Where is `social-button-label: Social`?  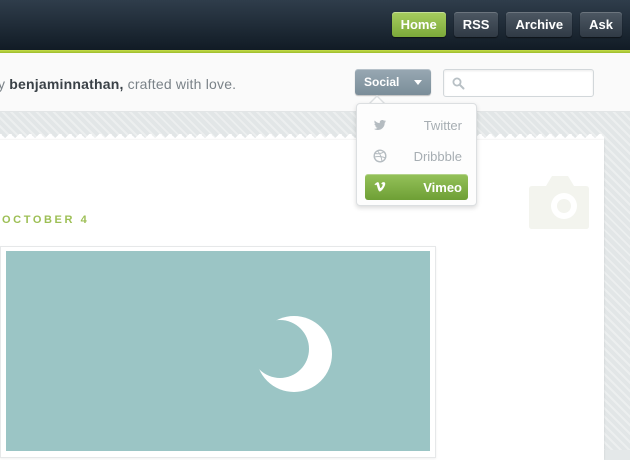
social-button-label: Social is located at coordinates (382, 82).